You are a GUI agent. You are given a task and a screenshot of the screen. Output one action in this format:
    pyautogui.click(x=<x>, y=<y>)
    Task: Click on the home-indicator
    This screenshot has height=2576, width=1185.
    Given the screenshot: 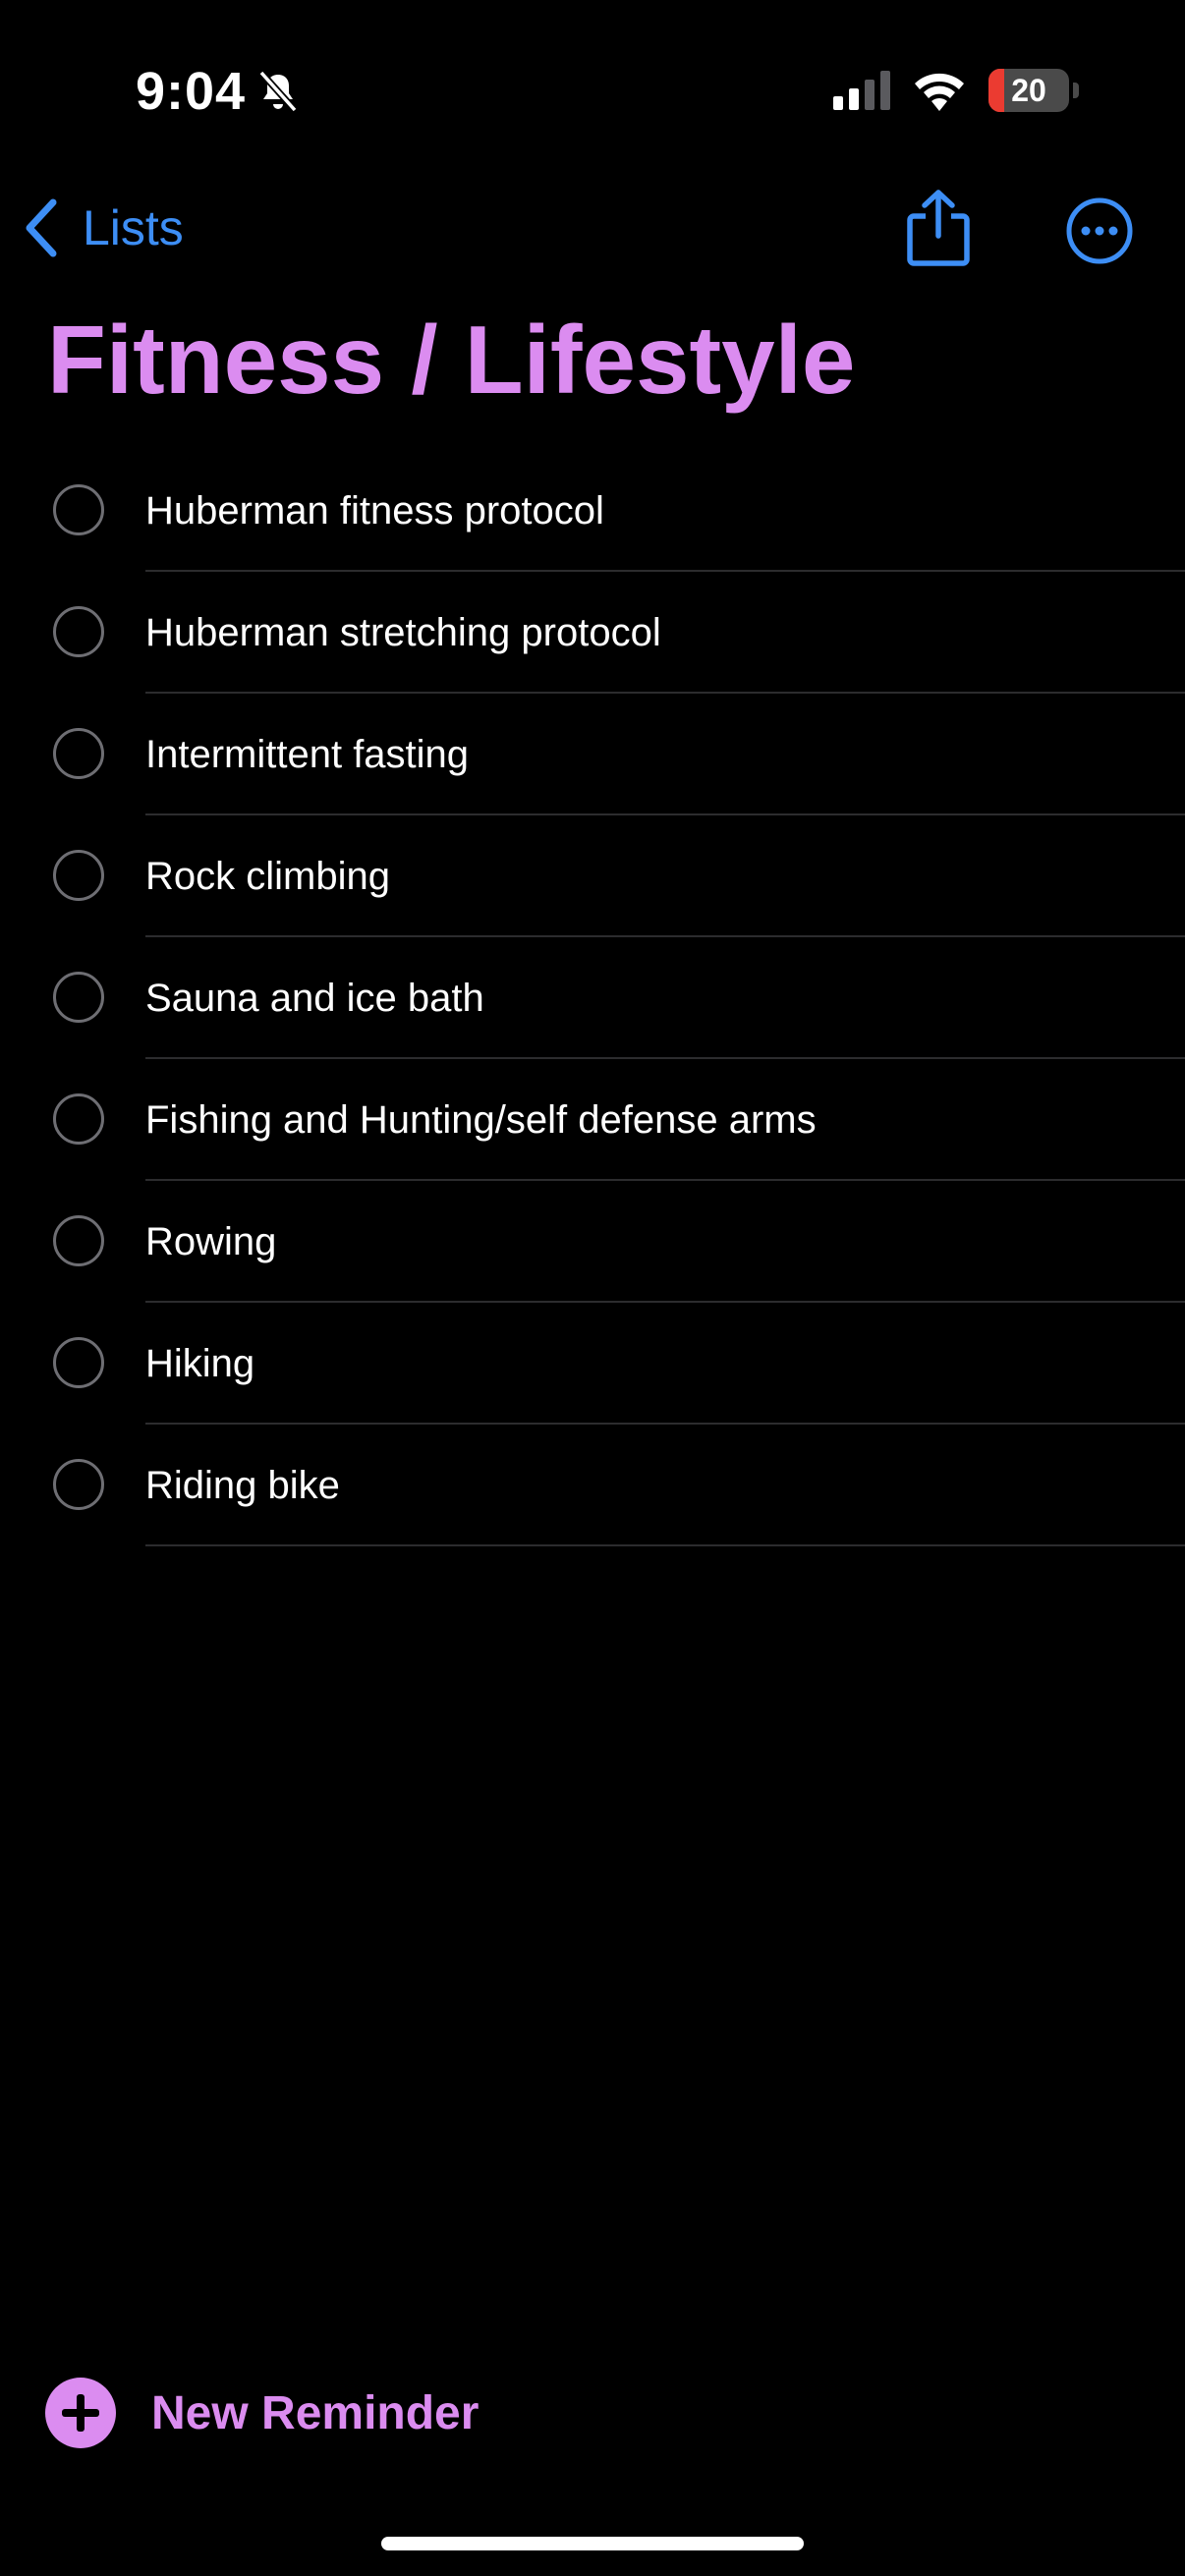 What is the action you would take?
    pyautogui.click(x=592, y=2543)
    